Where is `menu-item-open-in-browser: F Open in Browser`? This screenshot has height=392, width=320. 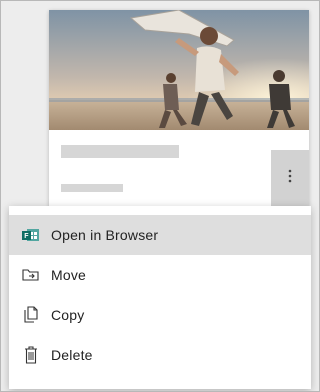
menu-item-open-in-browser: F Open in Browser is located at coordinates (160, 235).